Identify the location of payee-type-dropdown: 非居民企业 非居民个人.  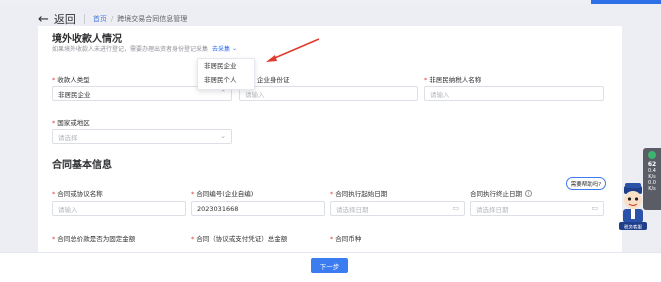
(226, 74).